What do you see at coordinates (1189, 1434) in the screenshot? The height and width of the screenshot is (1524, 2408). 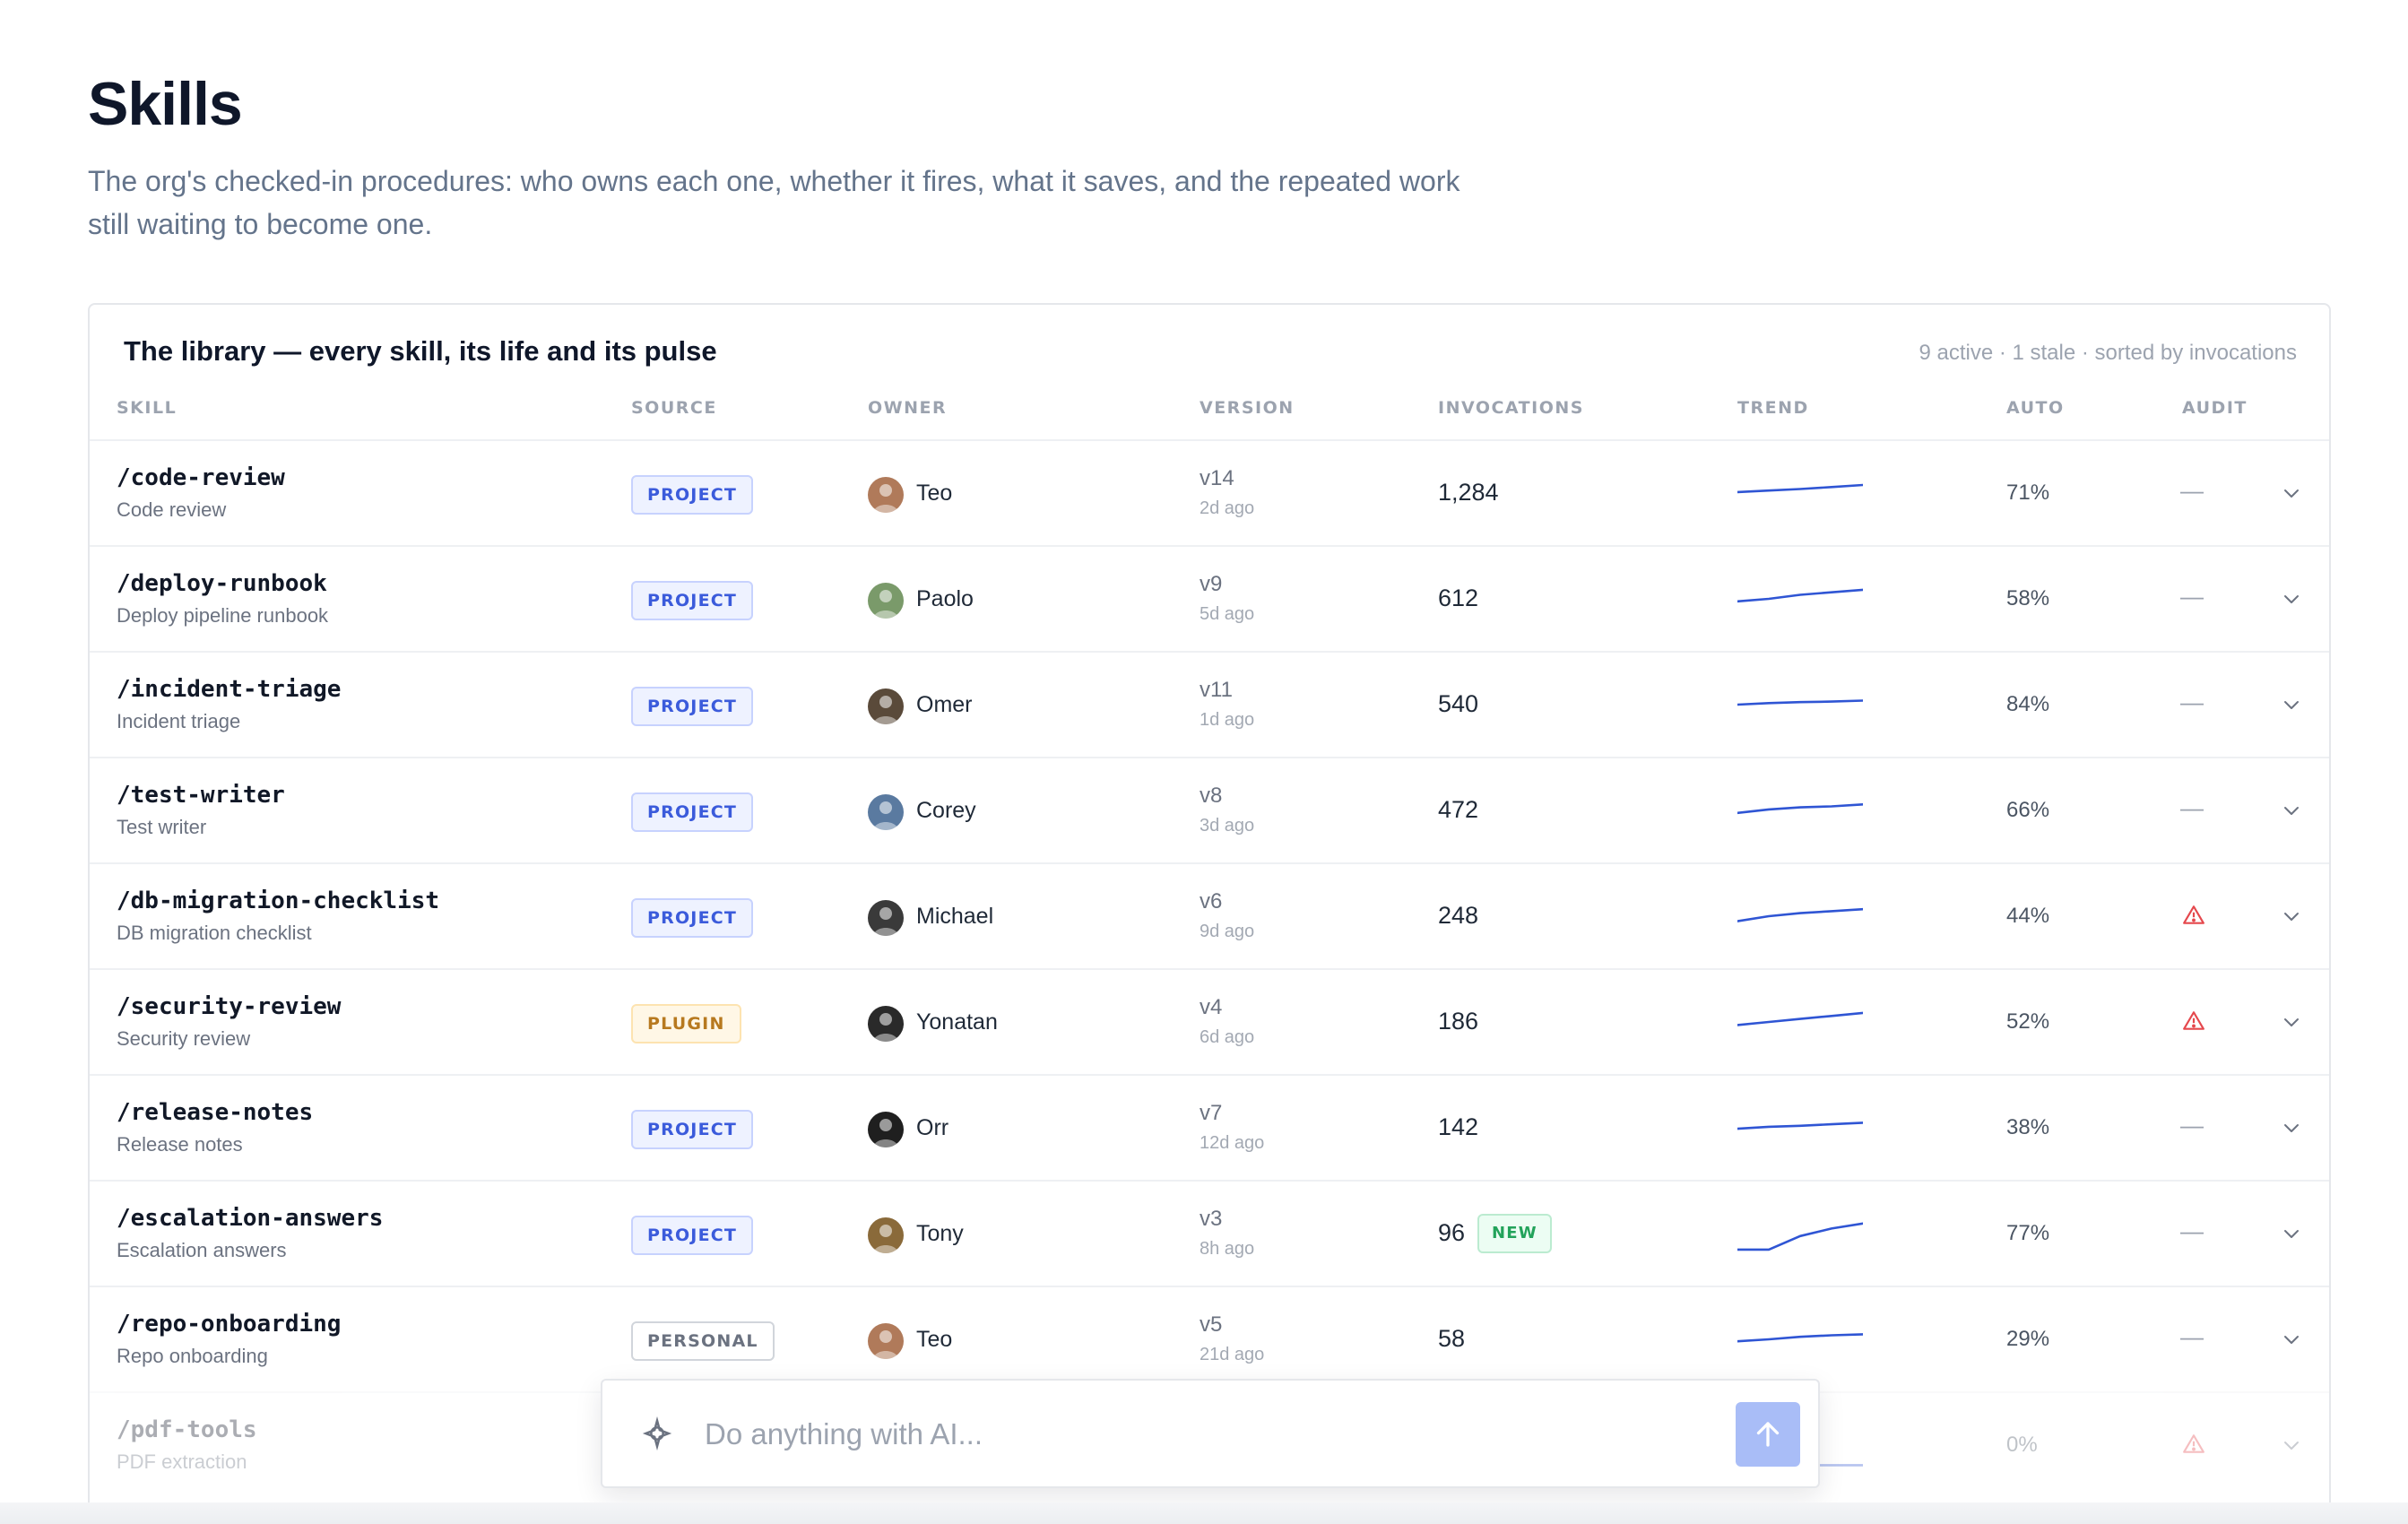 I see `ai-prompt-input` at bounding box center [1189, 1434].